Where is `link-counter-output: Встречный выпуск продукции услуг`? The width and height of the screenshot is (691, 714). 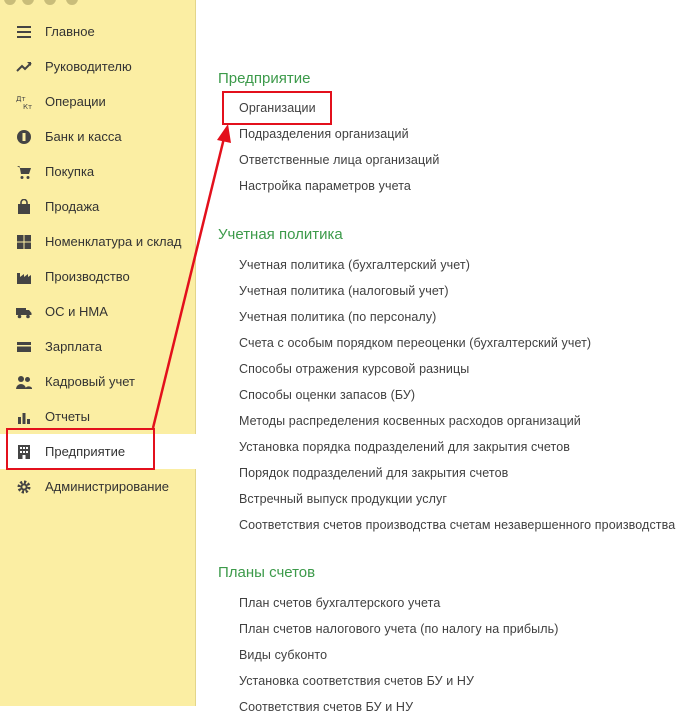
link-counter-output: Встречный выпуск продукции услуг is located at coordinates (343, 499).